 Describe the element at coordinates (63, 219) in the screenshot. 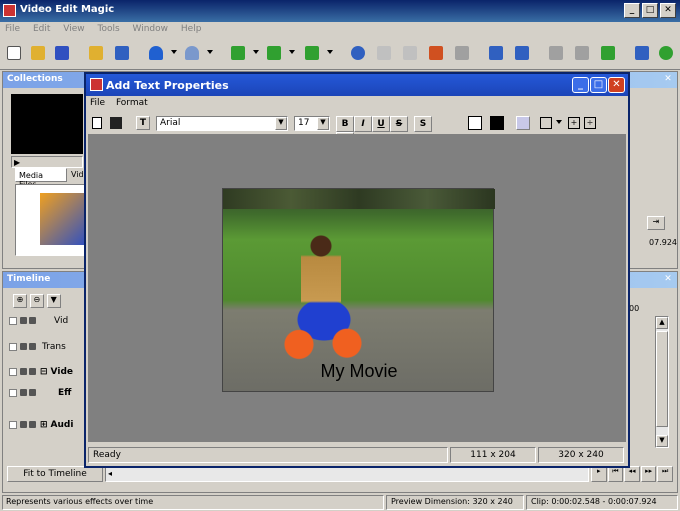

I see `media-thumbnail` at that location.